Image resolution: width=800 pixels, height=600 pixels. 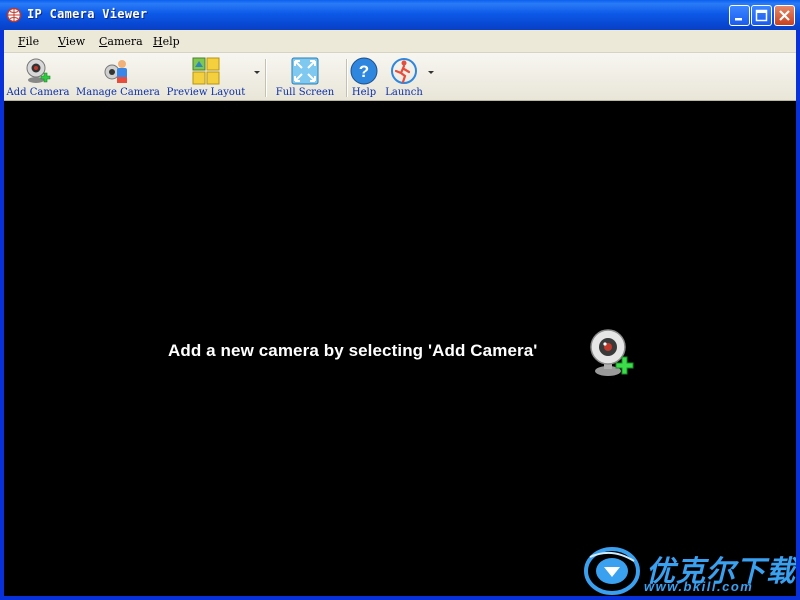 I want to click on app-globe-icon, so click(x=14, y=15).